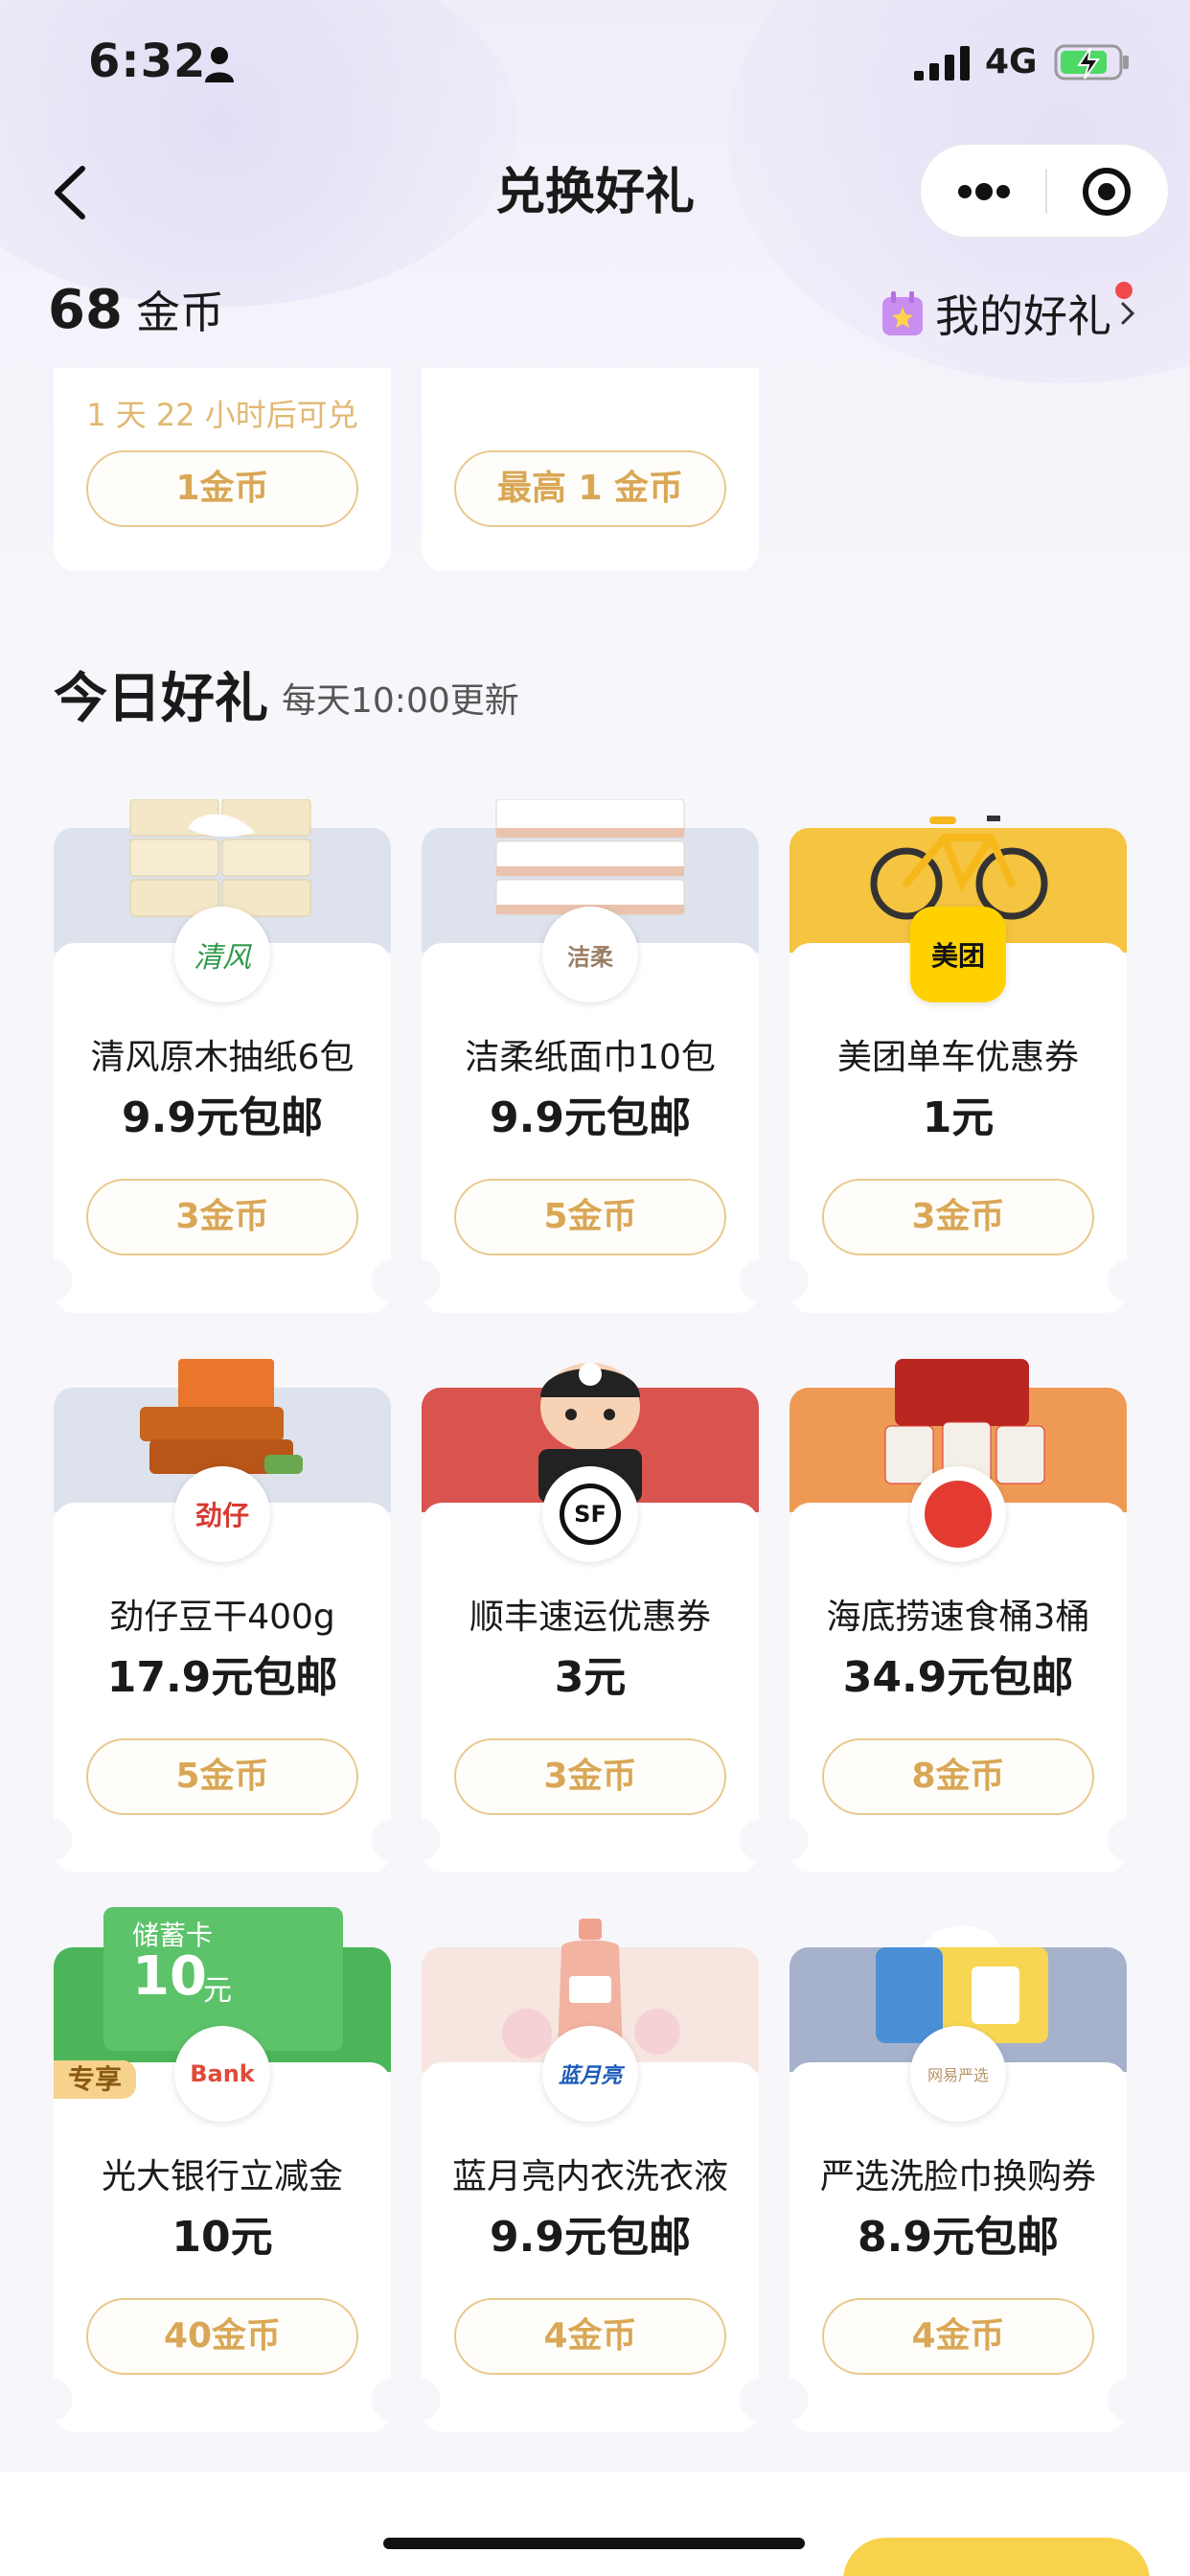 This screenshot has width=1190, height=2576. Describe the element at coordinates (958, 1514) in the screenshot. I see `jd-logo-icon` at that location.